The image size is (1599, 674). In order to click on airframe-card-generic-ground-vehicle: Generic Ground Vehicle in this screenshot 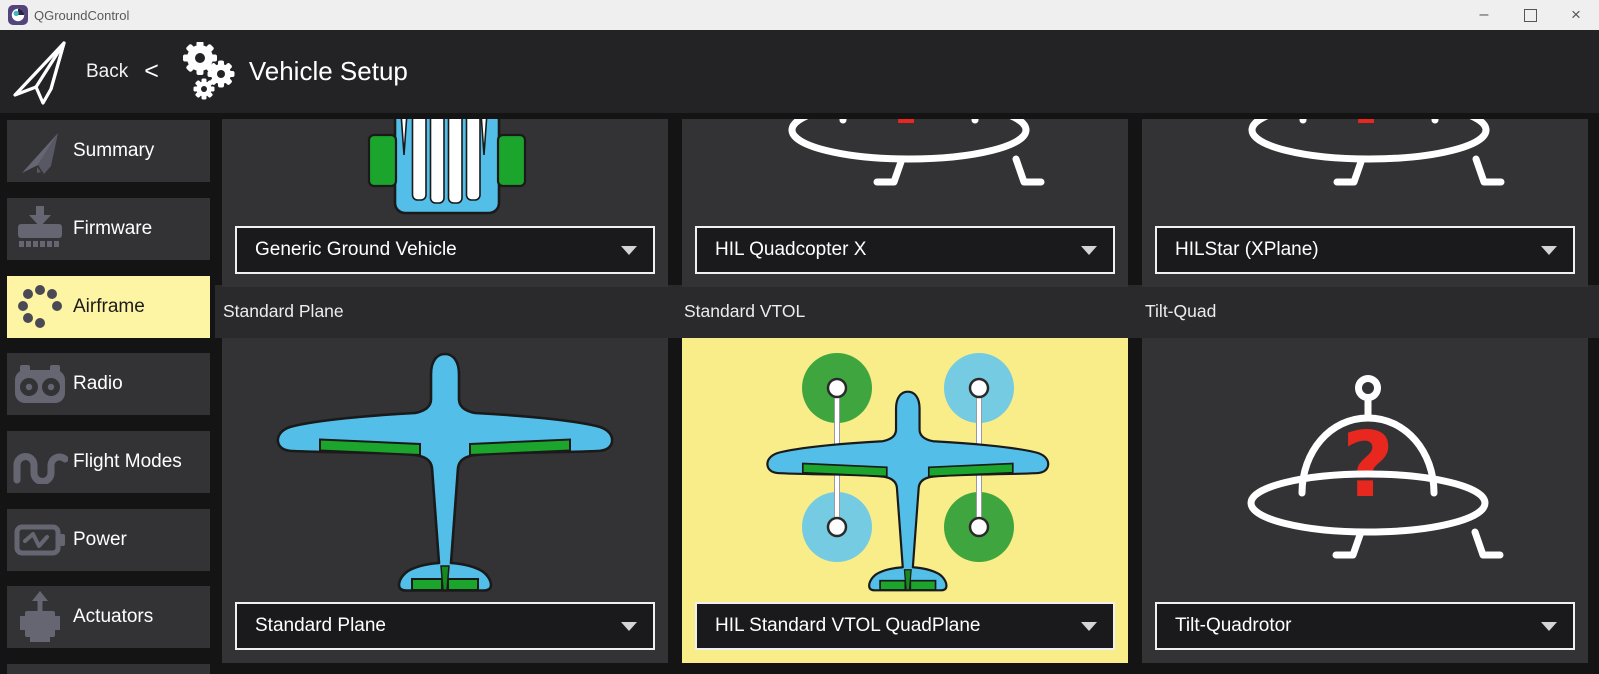, I will do `click(445, 203)`.